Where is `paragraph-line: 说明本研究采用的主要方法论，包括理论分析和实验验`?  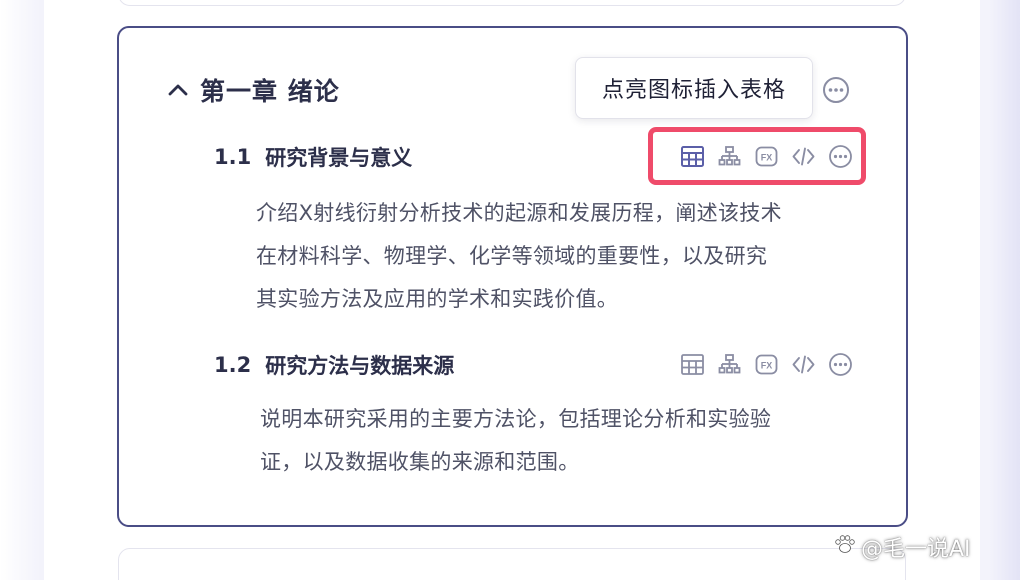
paragraph-line: 说明本研究采用的主要方法论，包括理论分析和实验验 is located at coordinates (516, 419).